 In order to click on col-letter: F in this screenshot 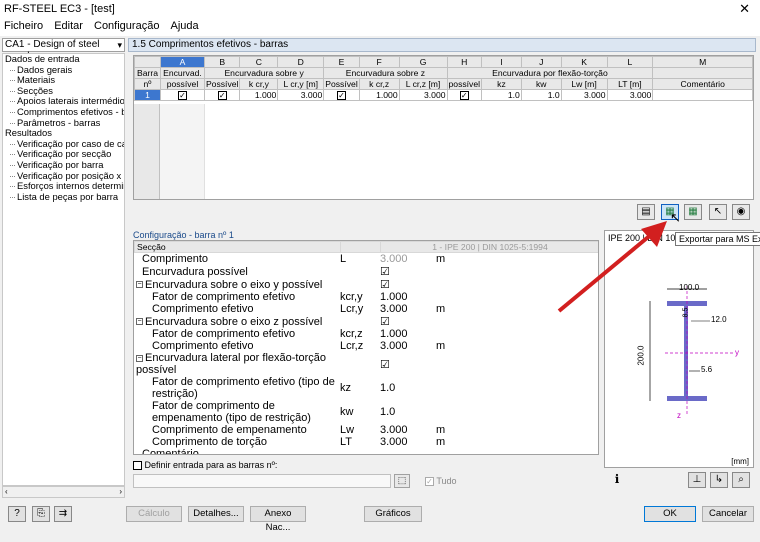, I will do `click(379, 62)`.